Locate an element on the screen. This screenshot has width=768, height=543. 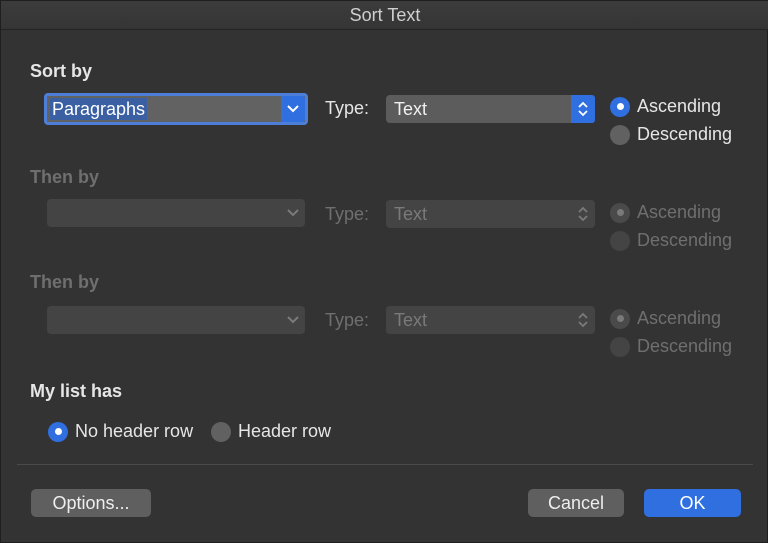
window-title: Sort Text is located at coordinates (384, 15).